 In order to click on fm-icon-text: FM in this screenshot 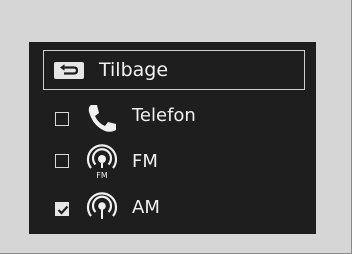, I will do `click(102, 175)`.